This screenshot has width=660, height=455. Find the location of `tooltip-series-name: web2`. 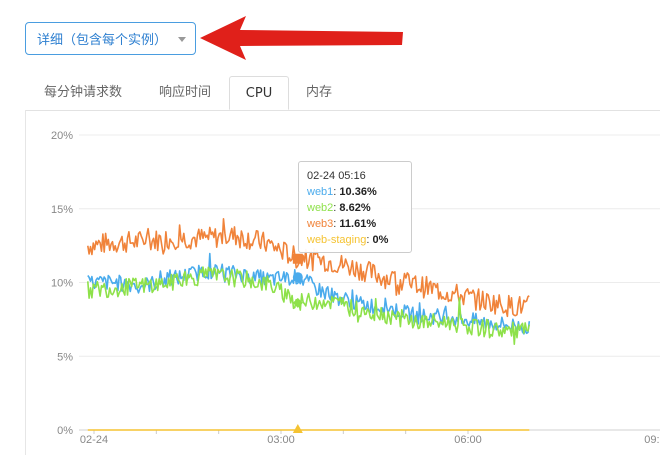

tooltip-series-name: web2 is located at coordinates (320, 208).